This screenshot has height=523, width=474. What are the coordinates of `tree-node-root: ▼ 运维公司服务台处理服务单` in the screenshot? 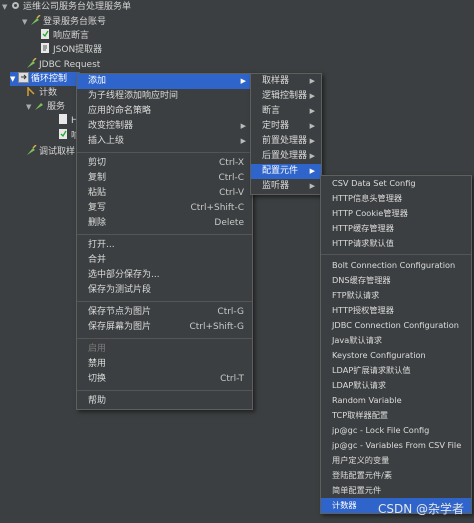 It's located at (66, 7).